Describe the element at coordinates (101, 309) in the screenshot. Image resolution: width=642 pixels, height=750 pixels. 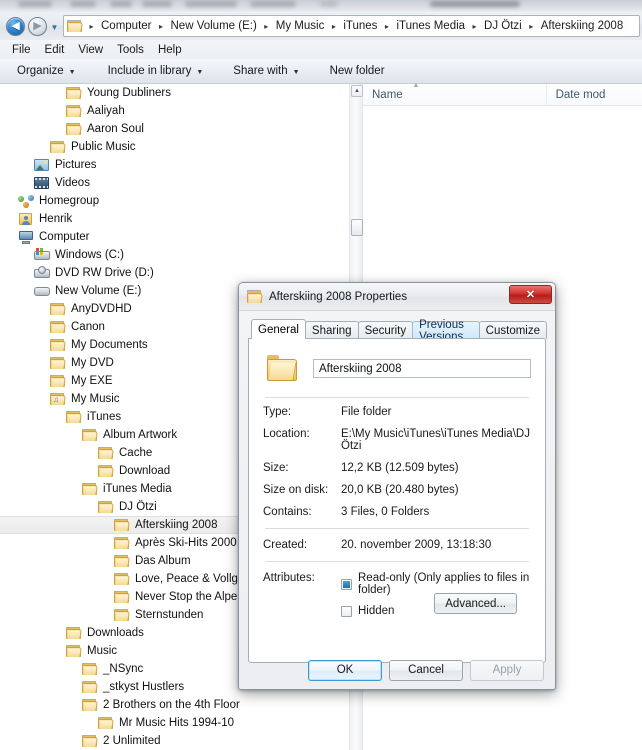
I see `tree-item-label: AnyDVDHD` at that location.